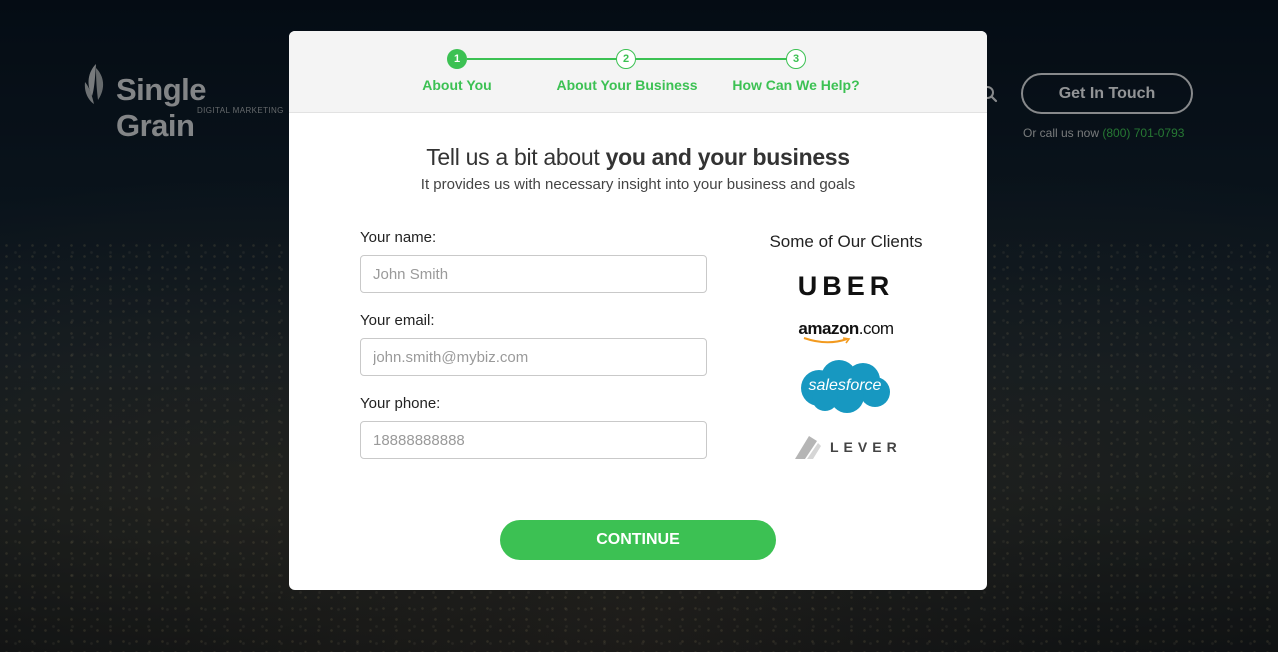  What do you see at coordinates (457, 85) in the screenshot?
I see `step-1-label: About You` at bounding box center [457, 85].